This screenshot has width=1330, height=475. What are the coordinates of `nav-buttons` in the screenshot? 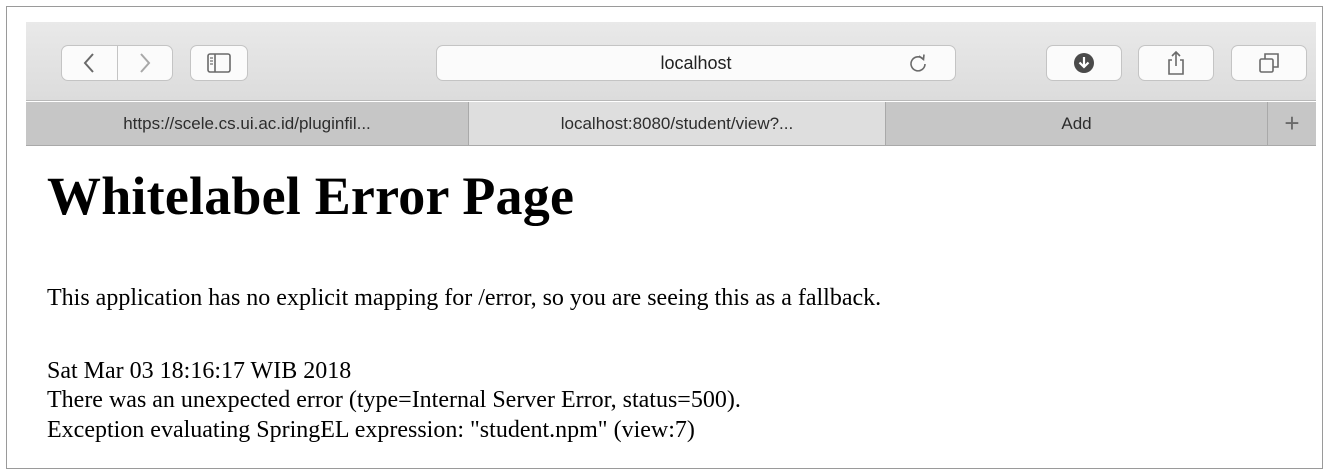 It's located at (117, 63).